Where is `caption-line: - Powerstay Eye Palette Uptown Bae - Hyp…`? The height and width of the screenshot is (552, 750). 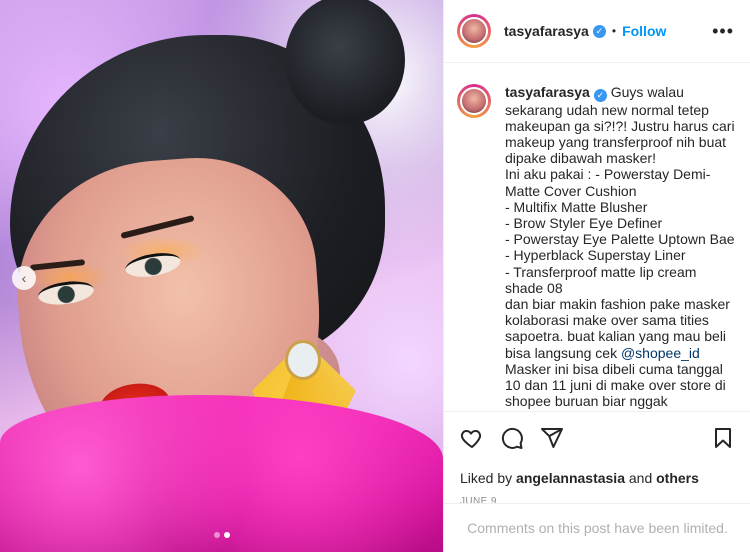
caption-line: - Powerstay Eye Palette Uptown Bae - Hyp… is located at coordinates (620, 247).